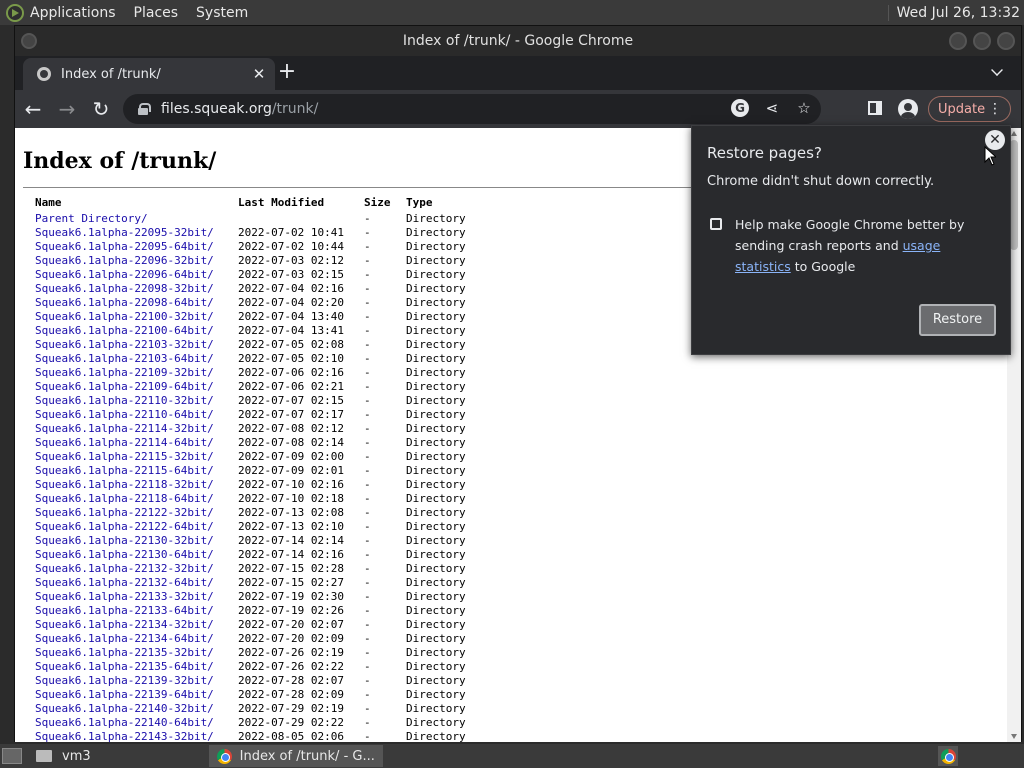 This screenshot has width=1024, height=768. What do you see at coordinates (136, 303) in the screenshot?
I see `row-name-link: Squeak6.1alpha-22098-64bit/` at bounding box center [136, 303].